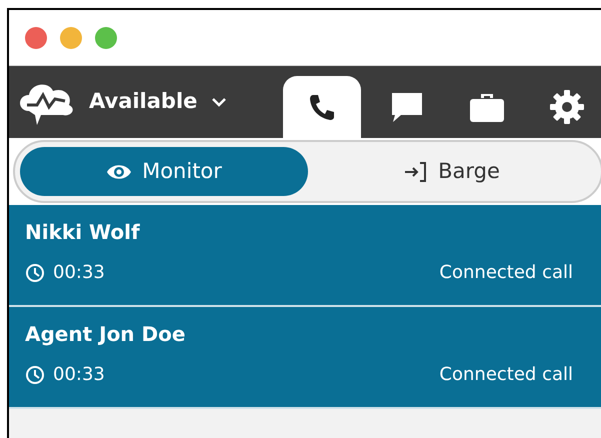  What do you see at coordinates (36, 37) in the screenshot?
I see `close-button` at bounding box center [36, 37].